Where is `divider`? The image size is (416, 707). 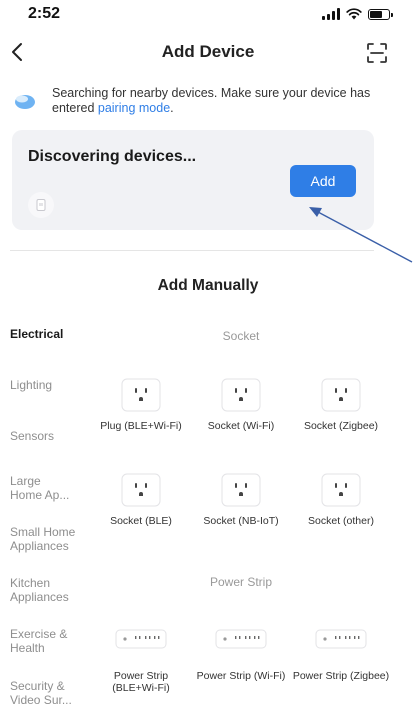 divider is located at coordinates (192, 250).